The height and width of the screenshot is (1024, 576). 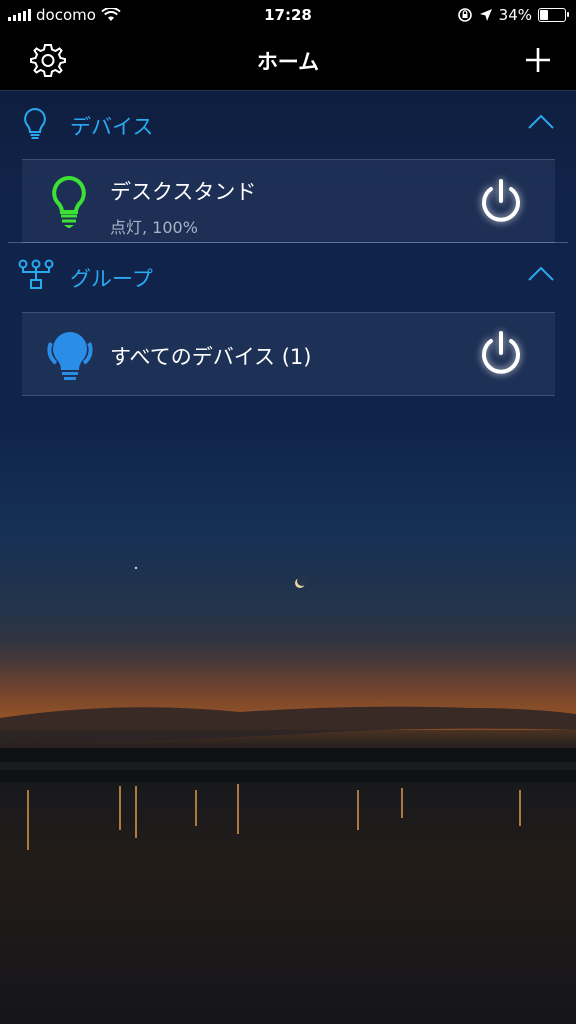 I want to click on group-tree-icon, so click(x=36, y=274).